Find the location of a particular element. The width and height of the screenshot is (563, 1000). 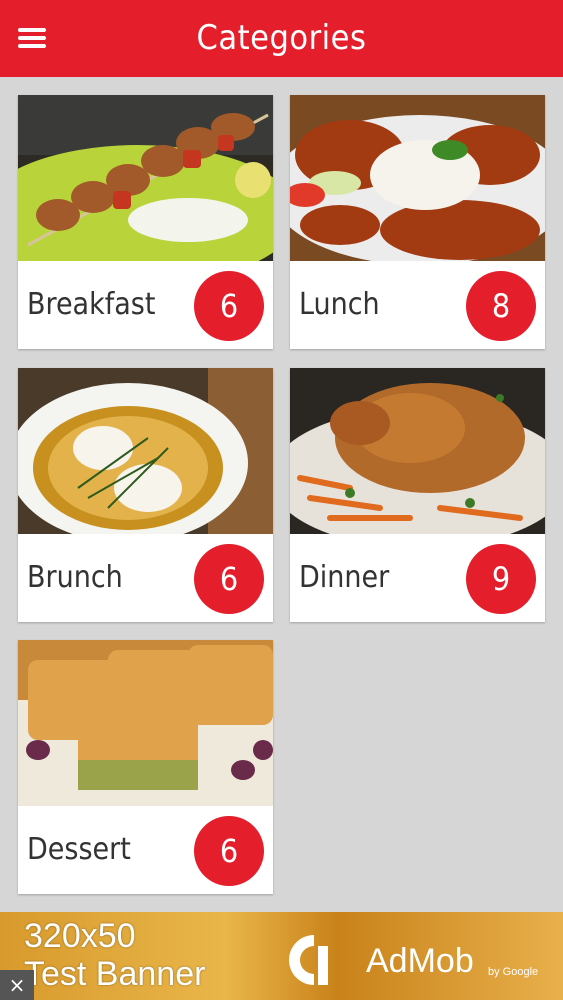

breakfast-image is located at coordinates (145, 178).